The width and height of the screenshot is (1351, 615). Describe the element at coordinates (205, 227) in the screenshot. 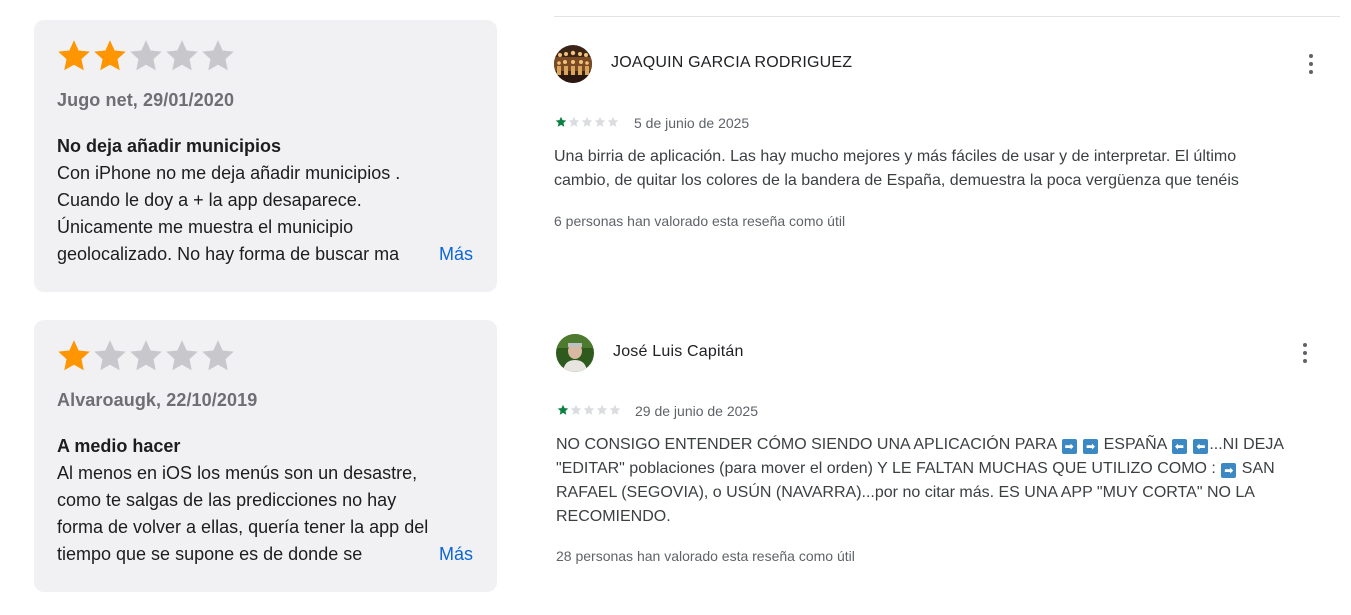

I see `review-body-line: Únicamente me muestra el municipio` at that location.